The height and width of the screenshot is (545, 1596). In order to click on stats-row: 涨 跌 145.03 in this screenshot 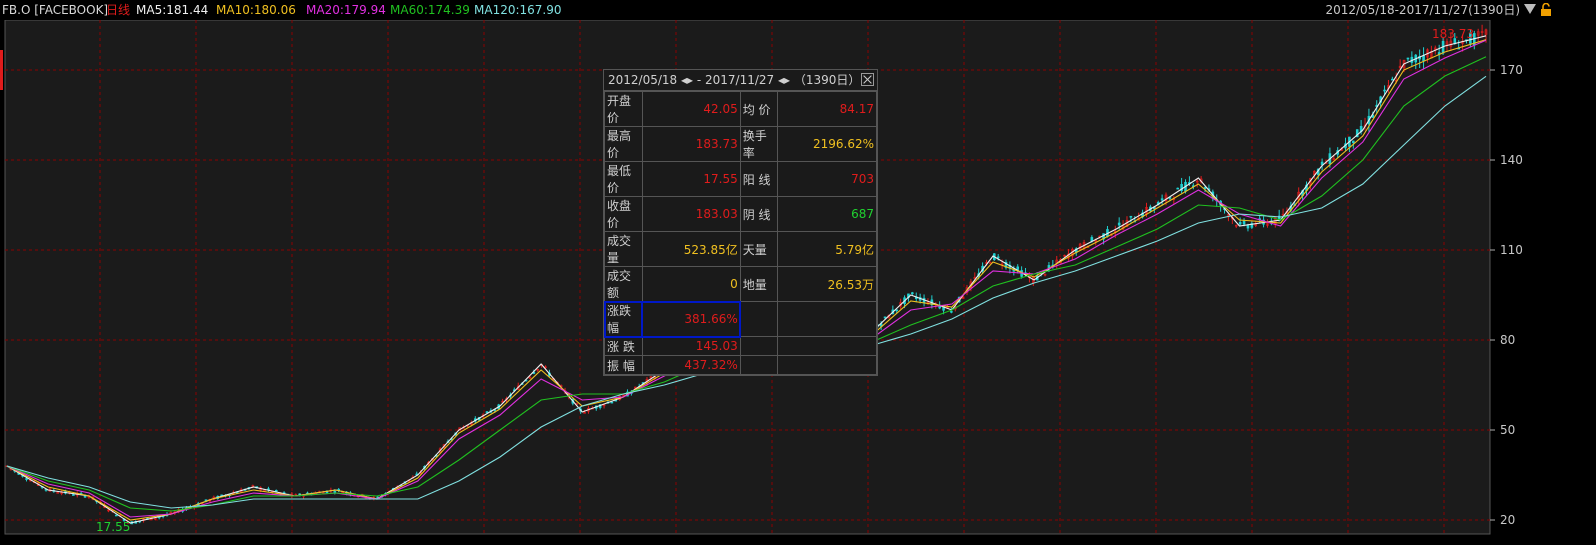, I will do `click(740, 346)`.